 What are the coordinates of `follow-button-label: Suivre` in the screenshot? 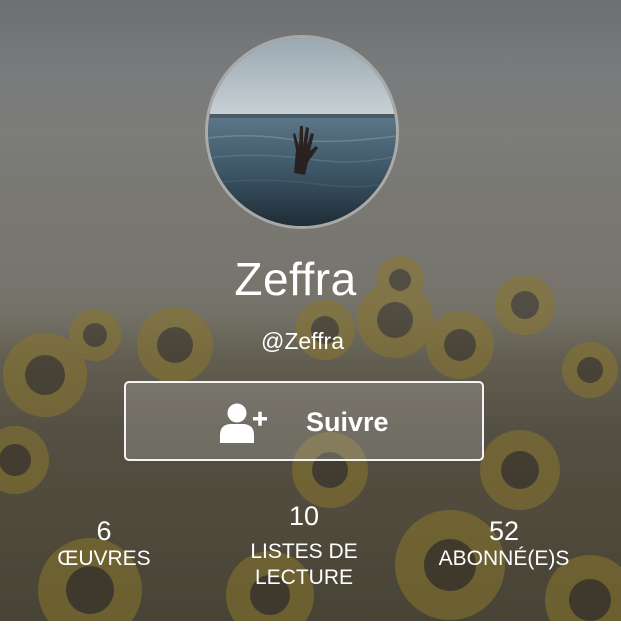 It's located at (347, 422).